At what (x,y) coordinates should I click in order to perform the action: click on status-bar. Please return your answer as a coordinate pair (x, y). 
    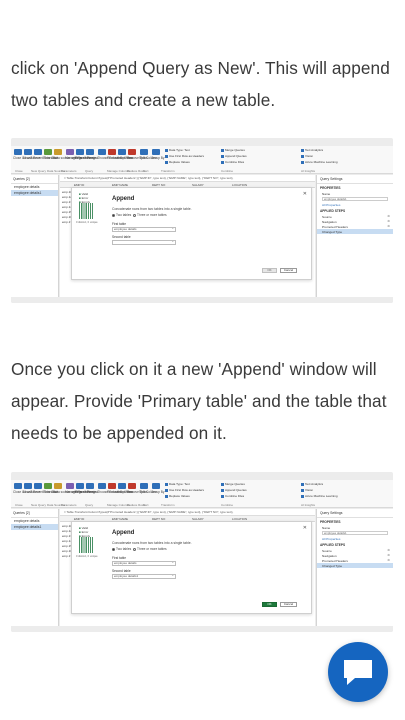
    Looking at the image, I should click on (202, 629).